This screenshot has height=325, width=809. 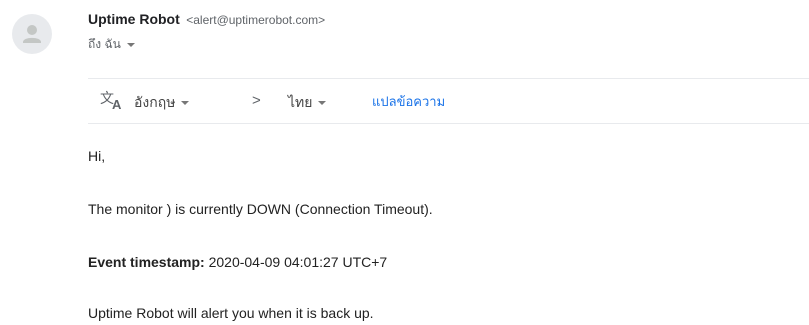 What do you see at coordinates (448, 101) in the screenshot?
I see `translate-bar: 文 A อังกฤษ > ไทย แปลข้อความ` at bounding box center [448, 101].